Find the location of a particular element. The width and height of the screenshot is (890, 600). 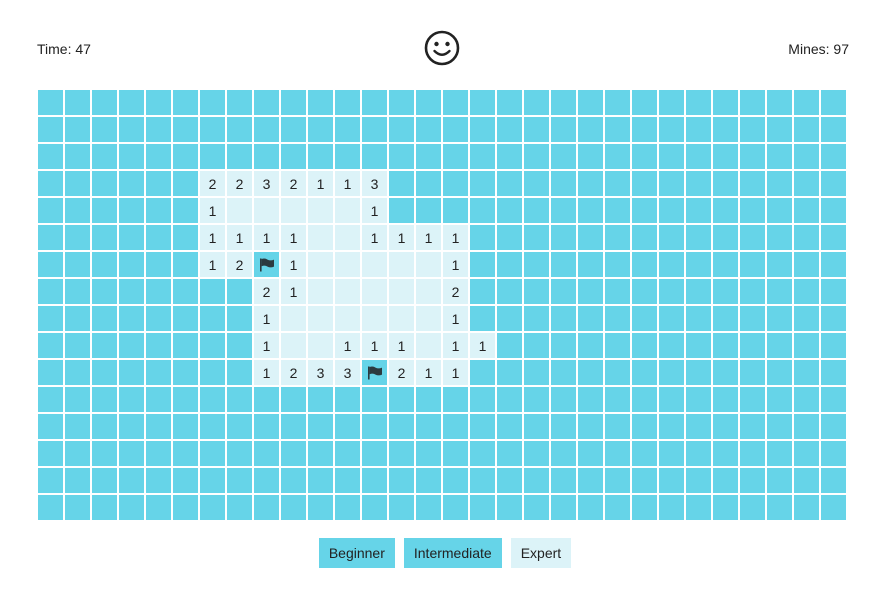

number-cell: 3 is located at coordinates (320, 372).